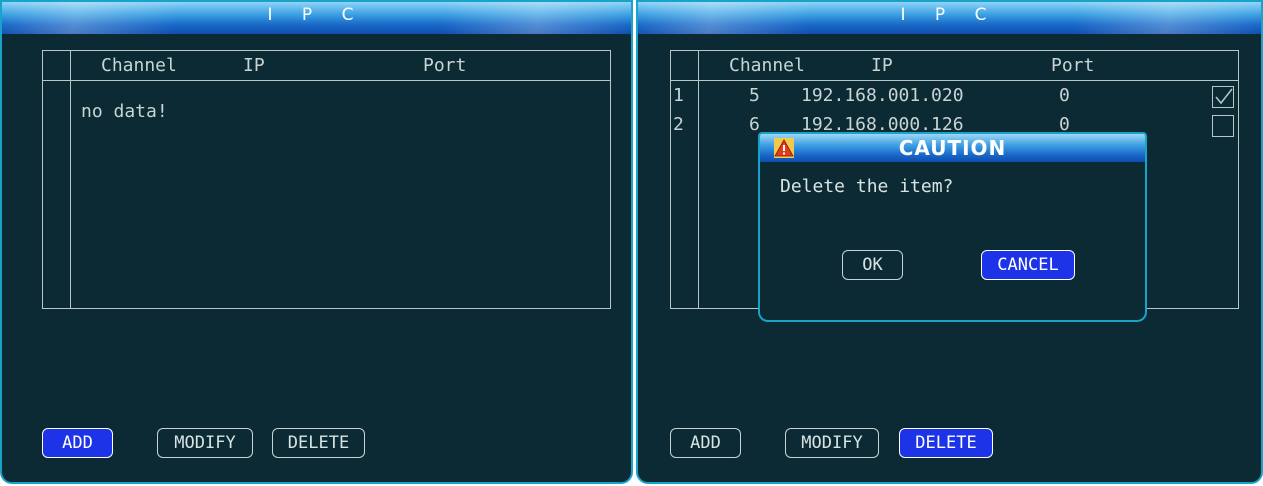 The image size is (1263, 486). What do you see at coordinates (1064, 95) in the screenshot?
I see `row-port: 0` at bounding box center [1064, 95].